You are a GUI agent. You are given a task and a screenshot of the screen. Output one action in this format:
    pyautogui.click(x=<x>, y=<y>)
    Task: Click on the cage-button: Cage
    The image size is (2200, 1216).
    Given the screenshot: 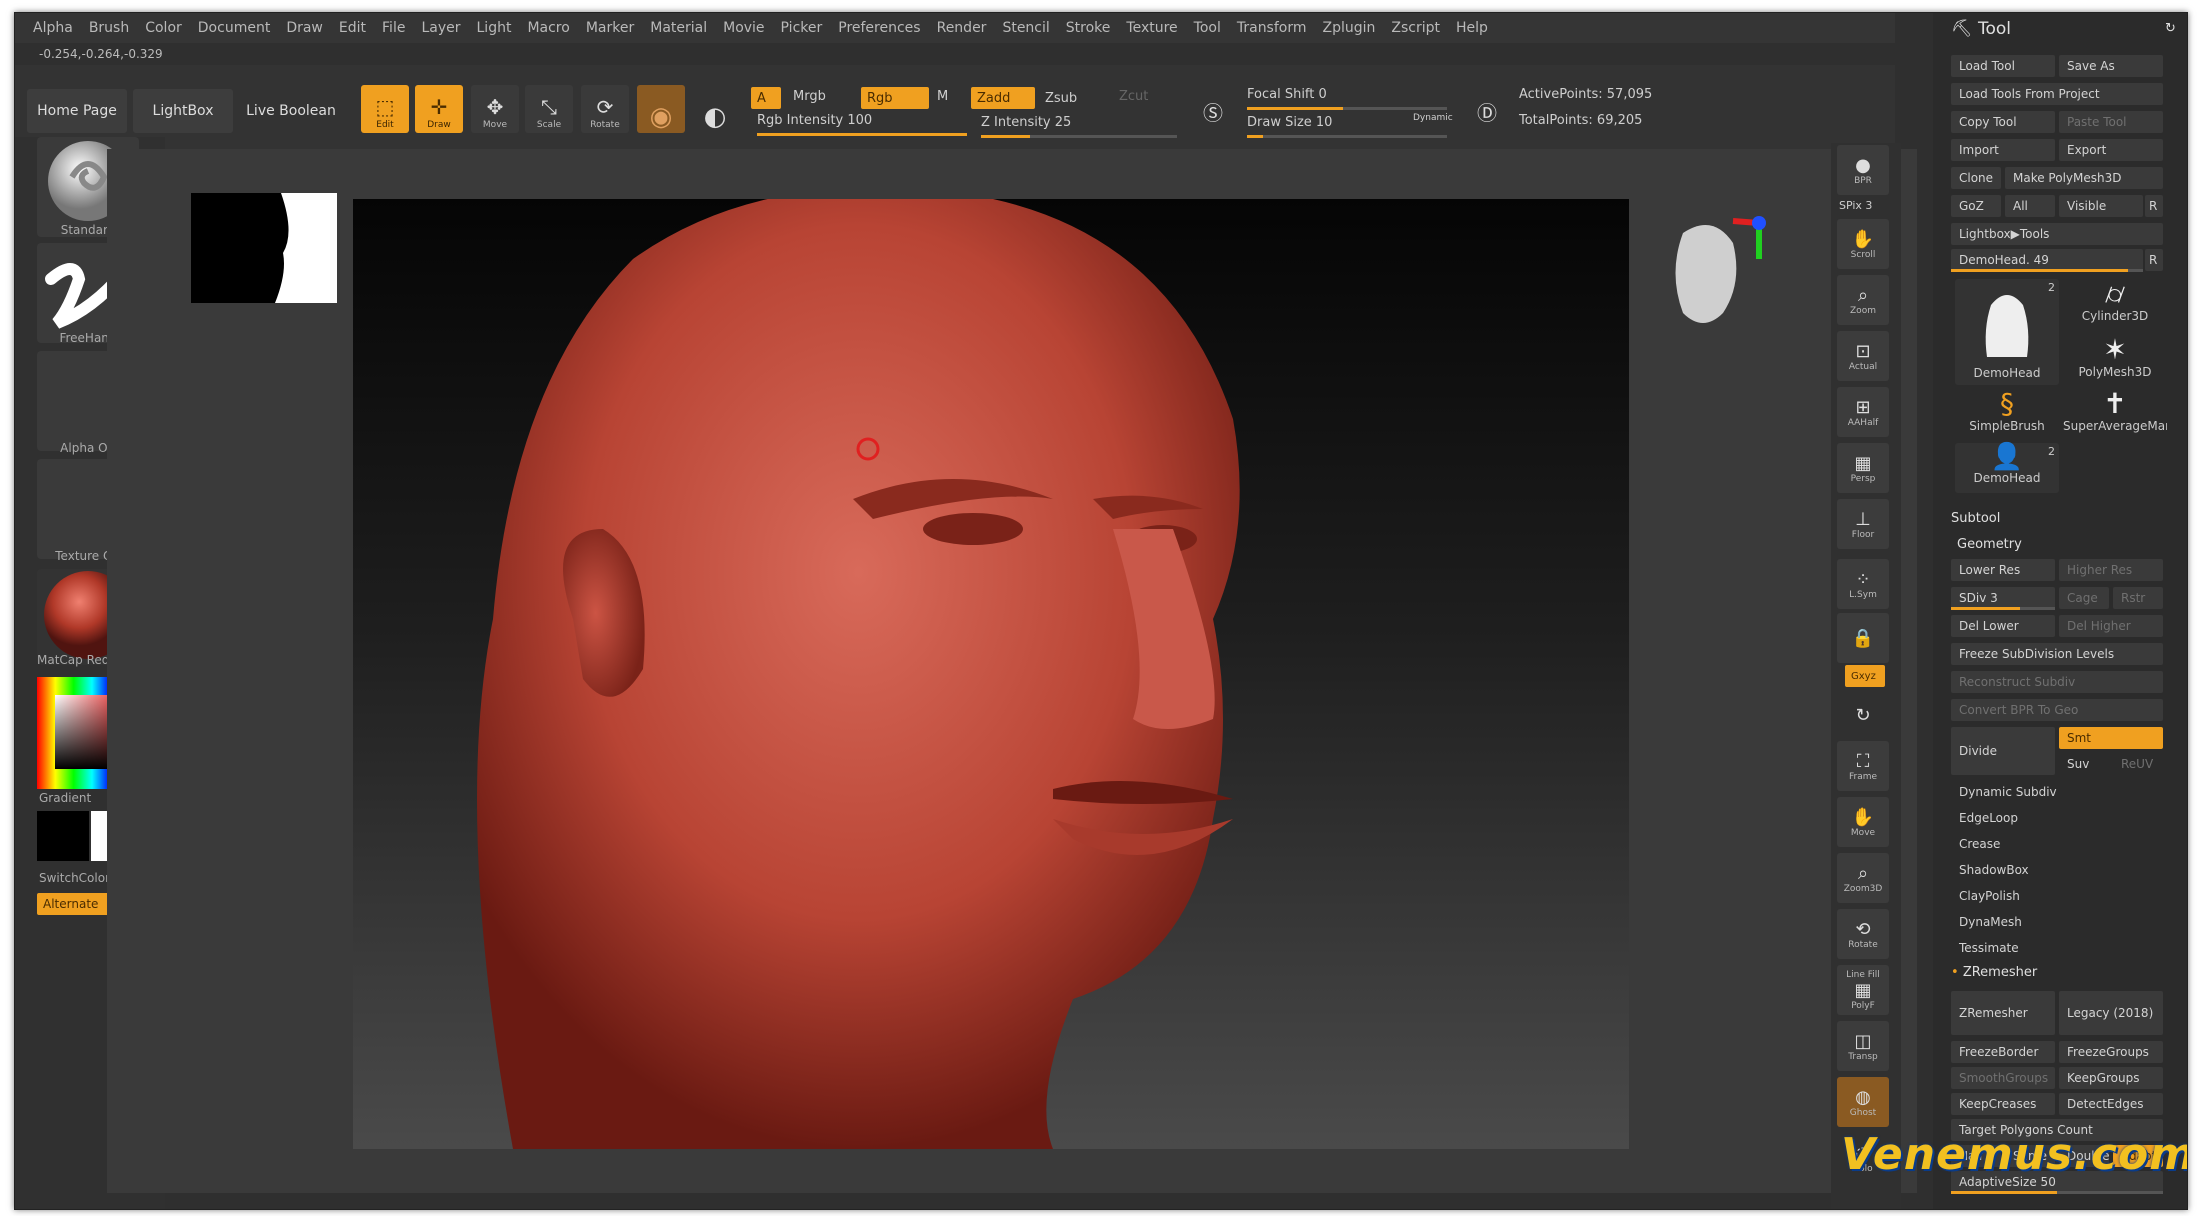 What is the action you would take?
    pyautogui.click(x=2084, y=598)
    